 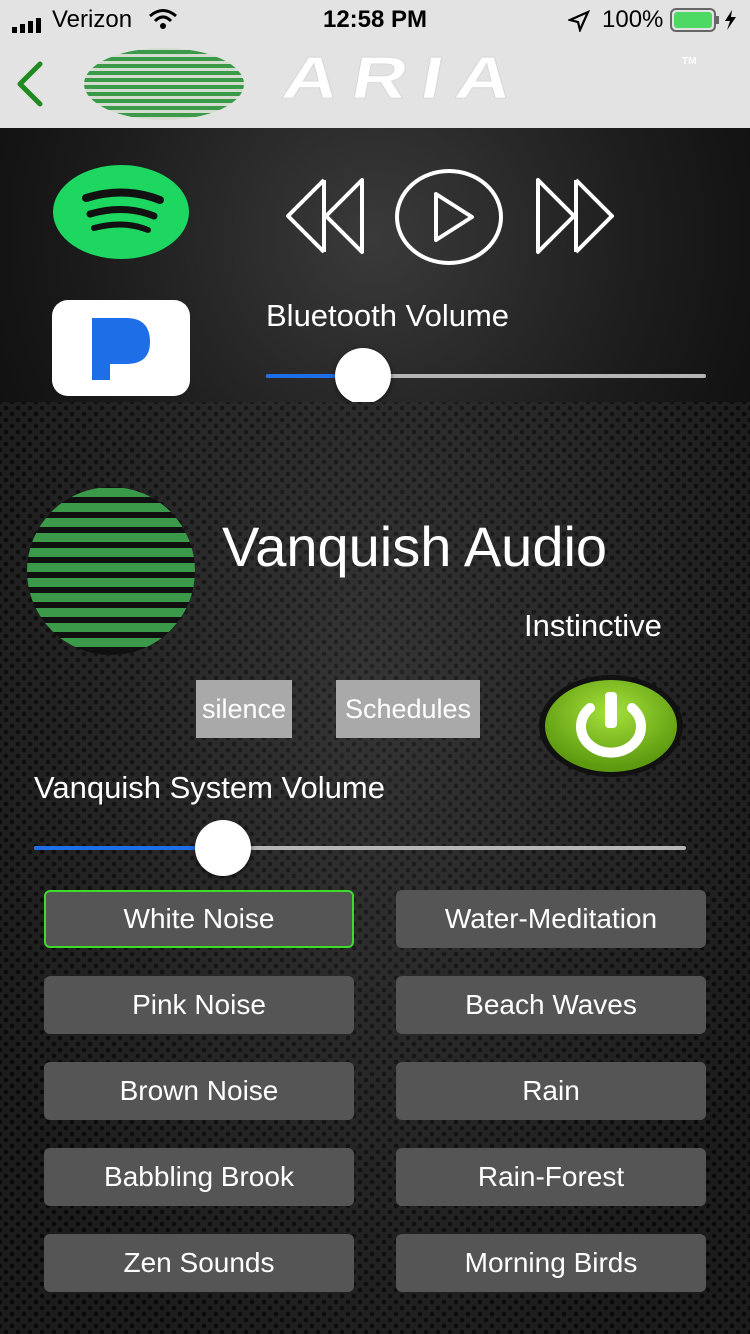 I want to click on bluetooth-volume-label: Bluetooth Volume, so click(x=388, y=315).